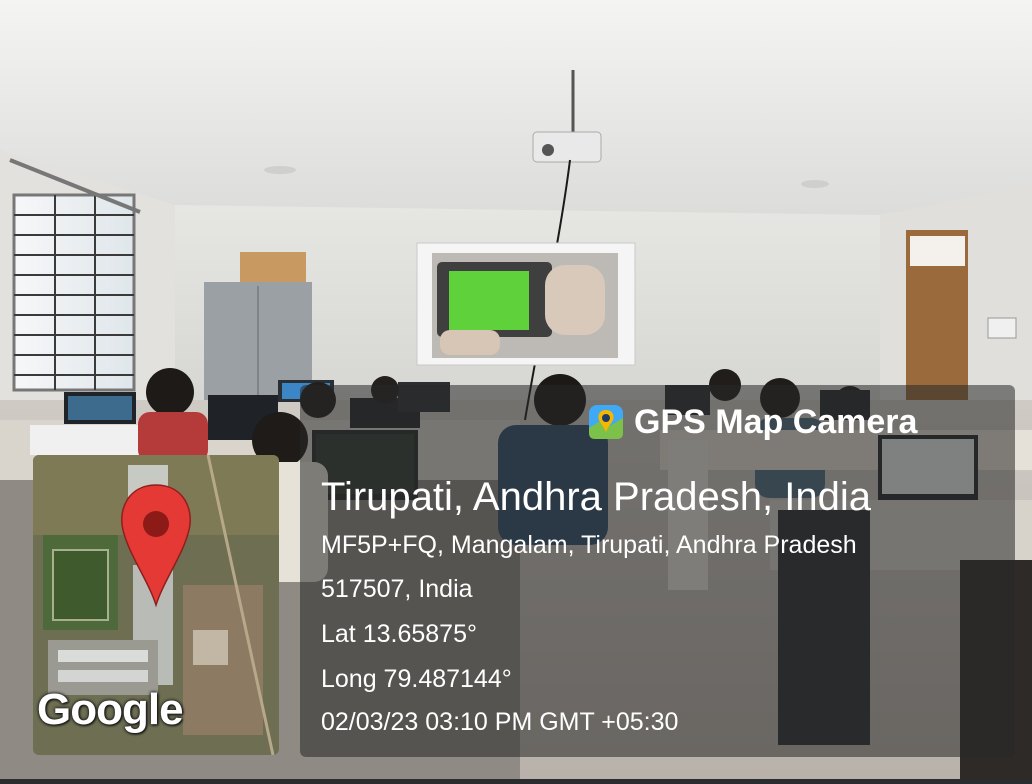 This screenshot has width=1032, height=784. I want to click on location-title: Tirupati, Andhra Pradesh, India, so click(596, 497).